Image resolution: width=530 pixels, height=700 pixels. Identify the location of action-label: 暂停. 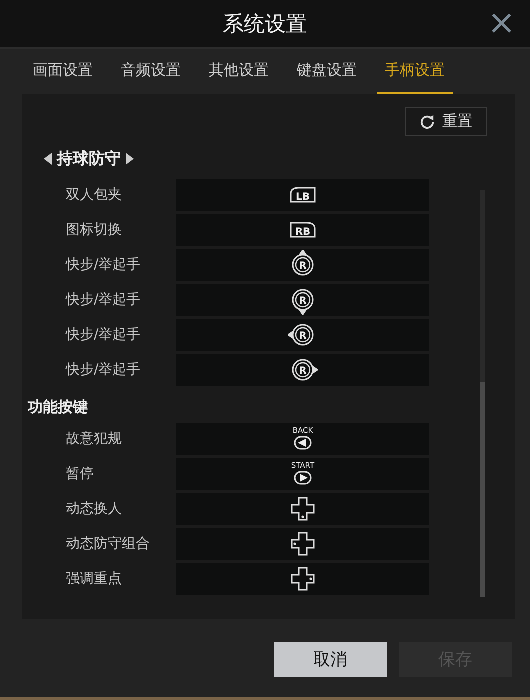
(80, 474).